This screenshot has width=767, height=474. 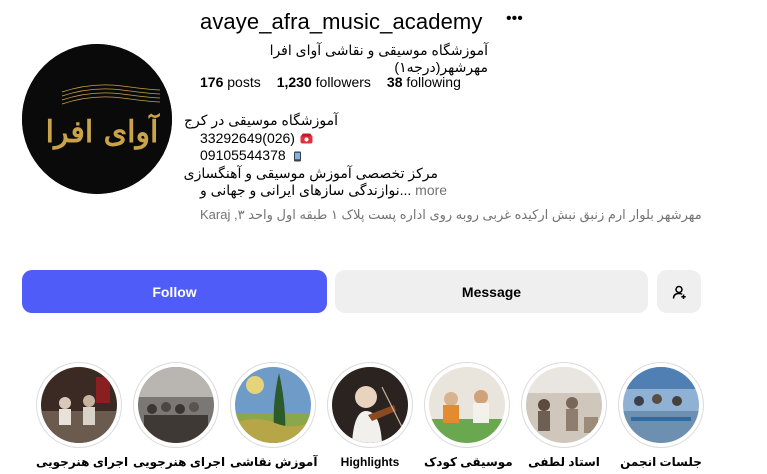 What do you see at coordinates (343, 82) in the screenshot?
I see `followers-label: followers` at bounding box center [343, 82].